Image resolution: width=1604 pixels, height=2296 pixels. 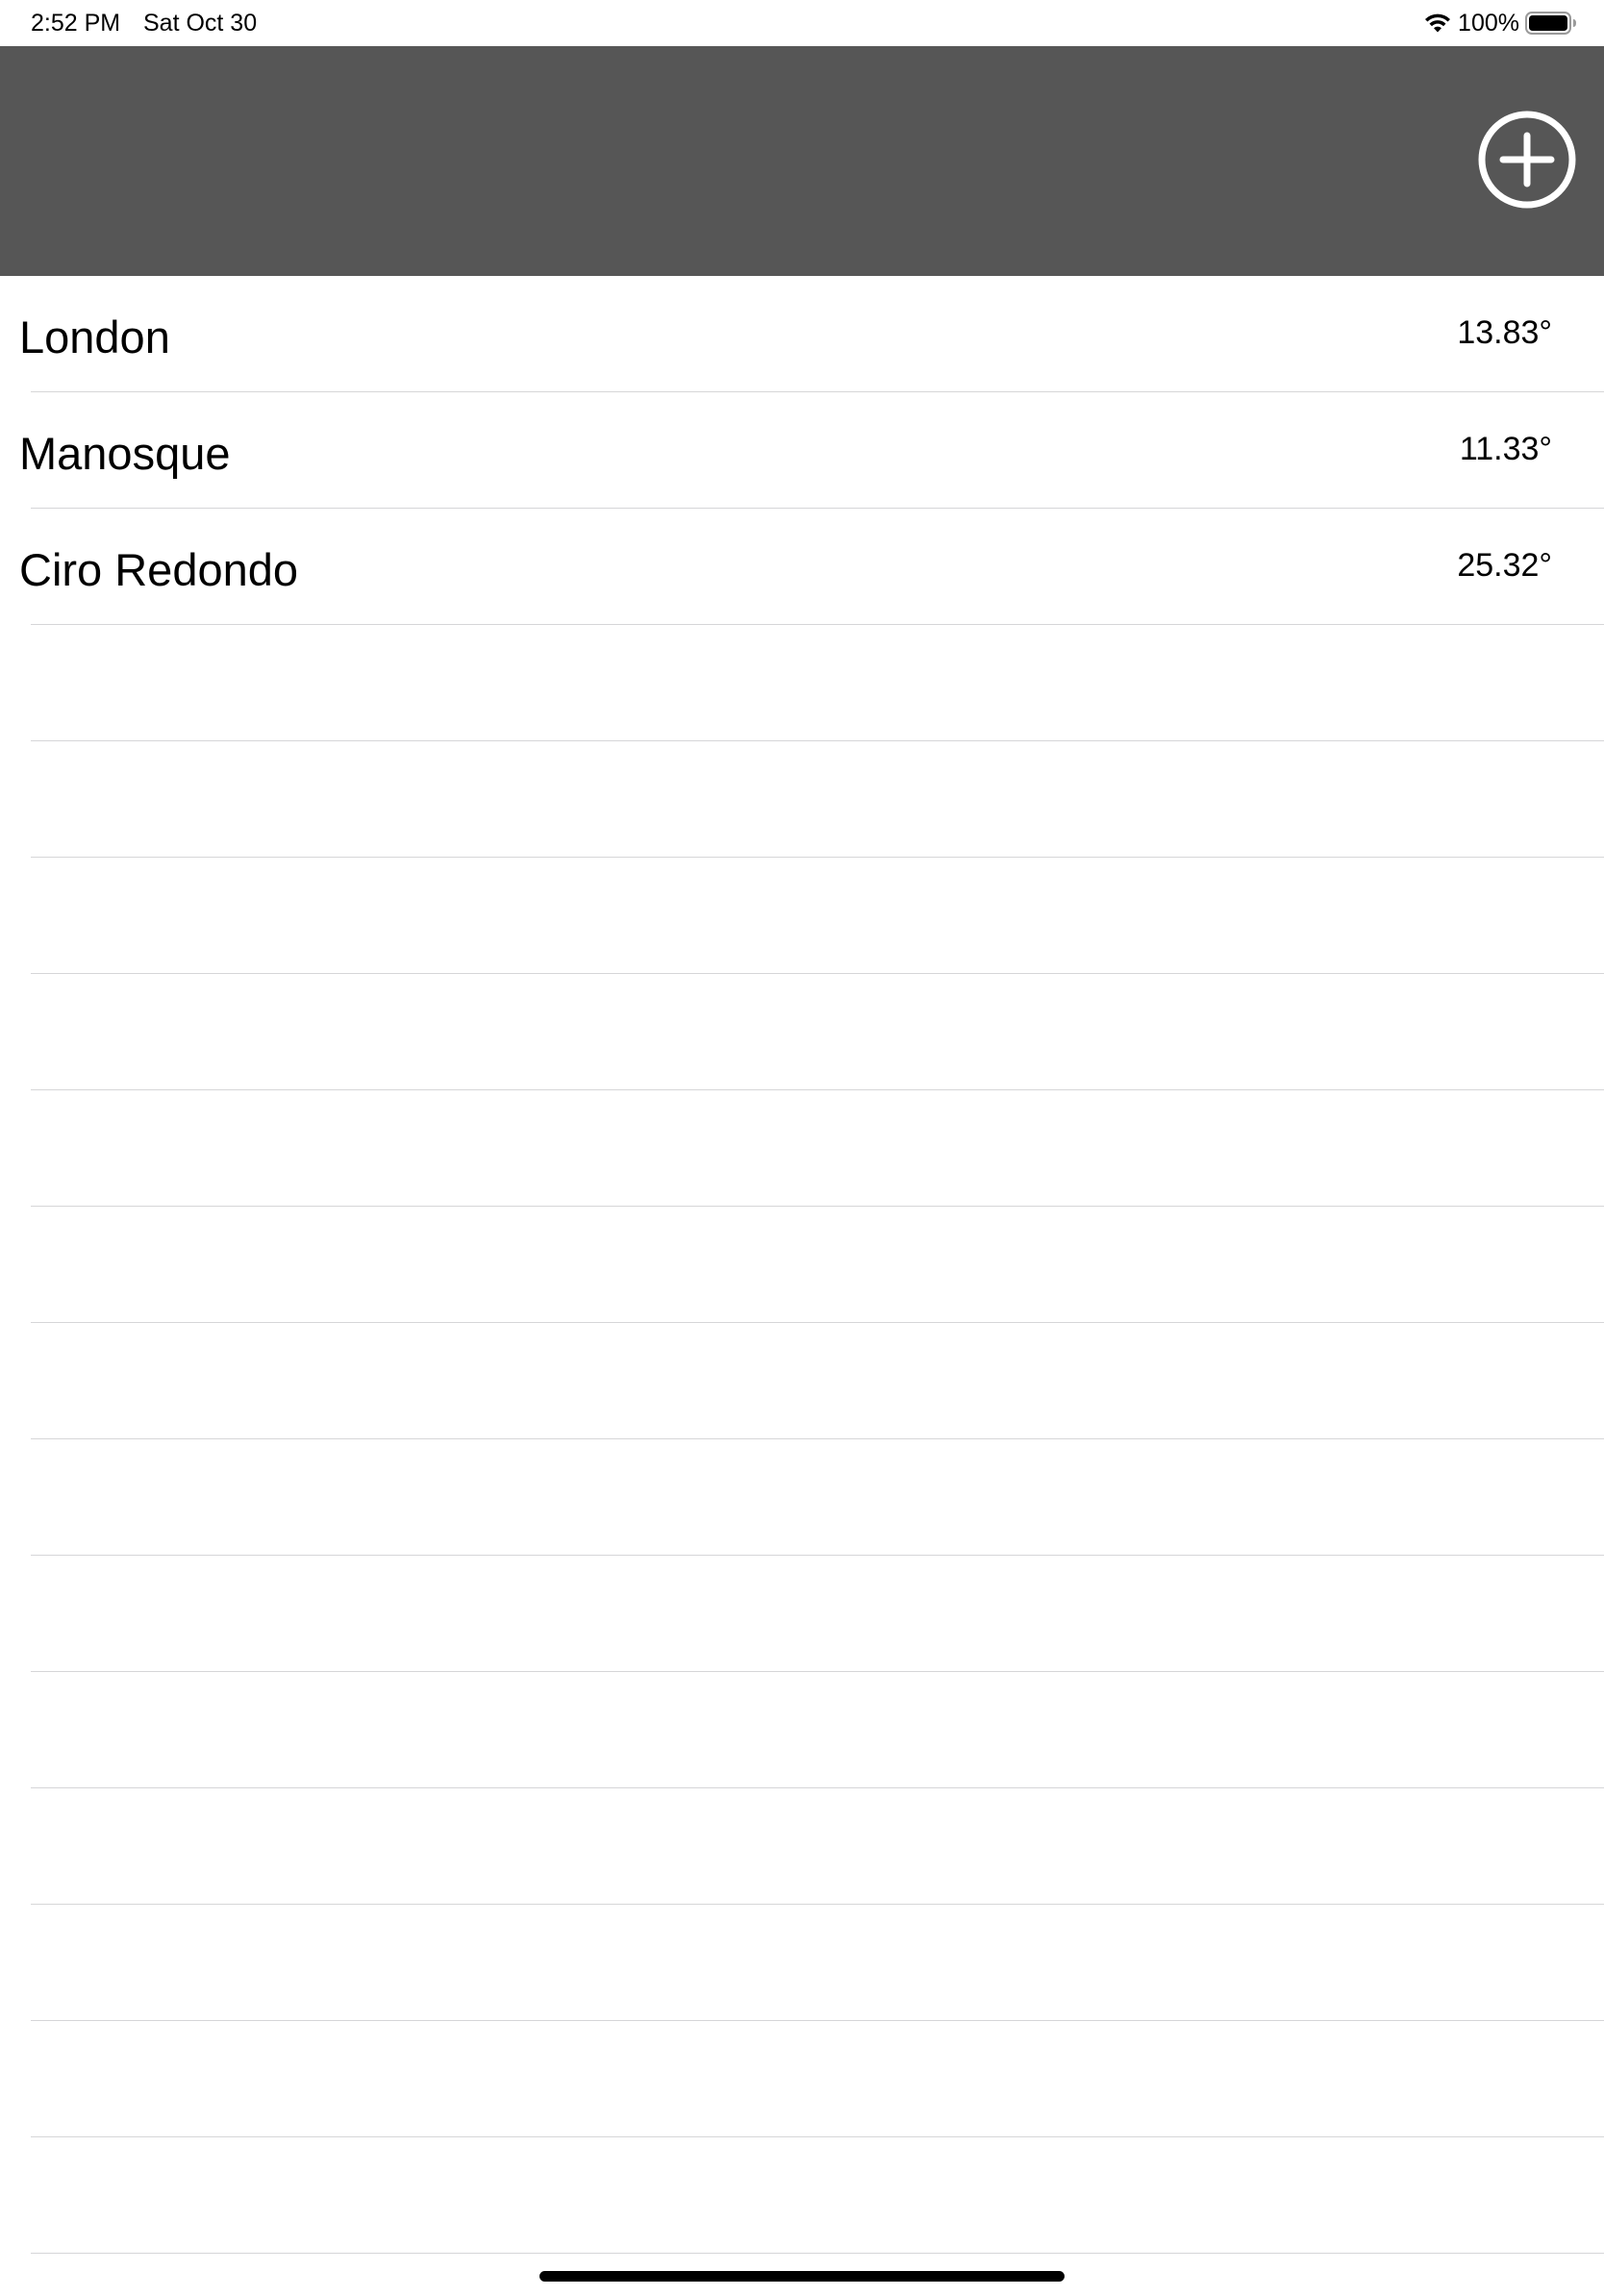 What do you see at coordinates (802, 450) in the screenshot?
I see `city-row: Manosque 11.33°` at bounding box center [802, 450].